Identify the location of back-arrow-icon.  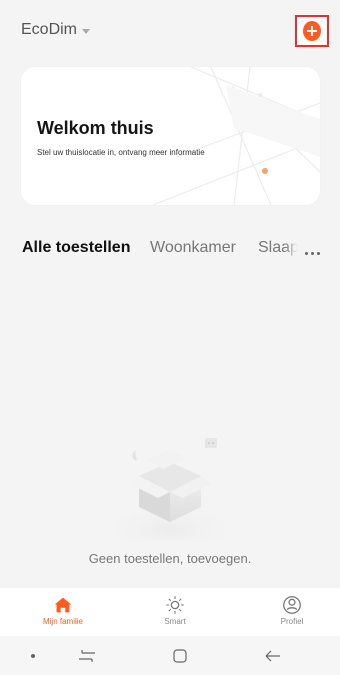
(272, 655).